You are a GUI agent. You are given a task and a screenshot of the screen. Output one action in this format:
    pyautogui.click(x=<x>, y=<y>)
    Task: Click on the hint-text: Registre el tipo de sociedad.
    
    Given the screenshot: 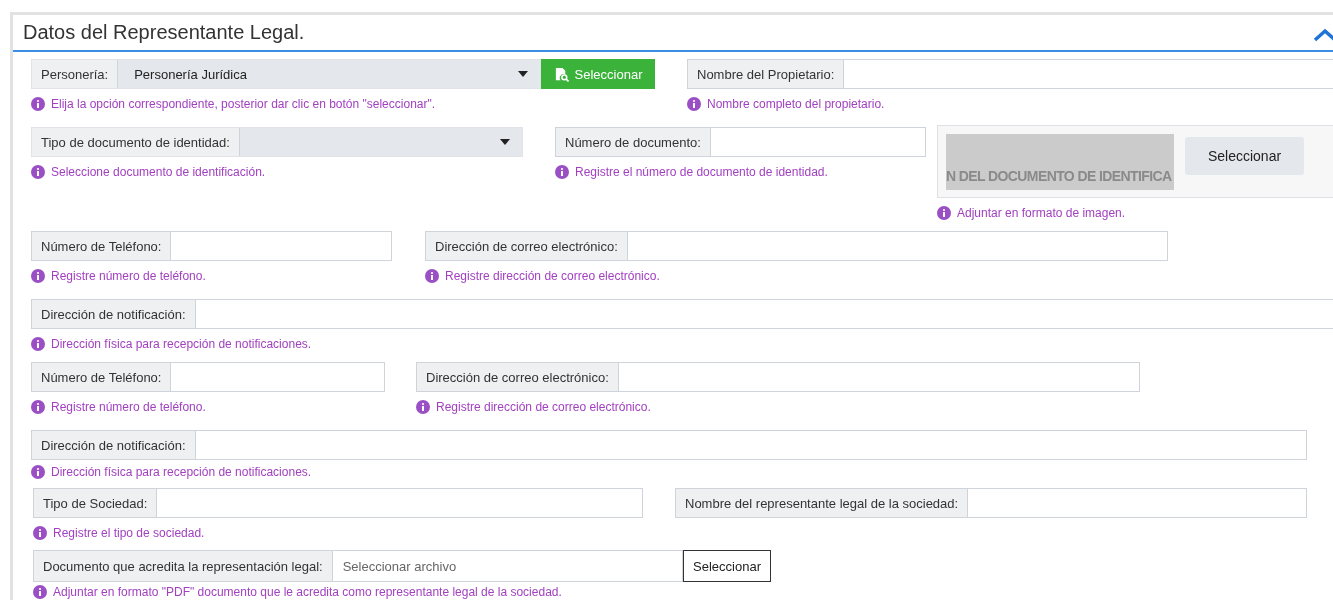 What is the action you would take?
    pyautogui.click(x=129, y=533)
    